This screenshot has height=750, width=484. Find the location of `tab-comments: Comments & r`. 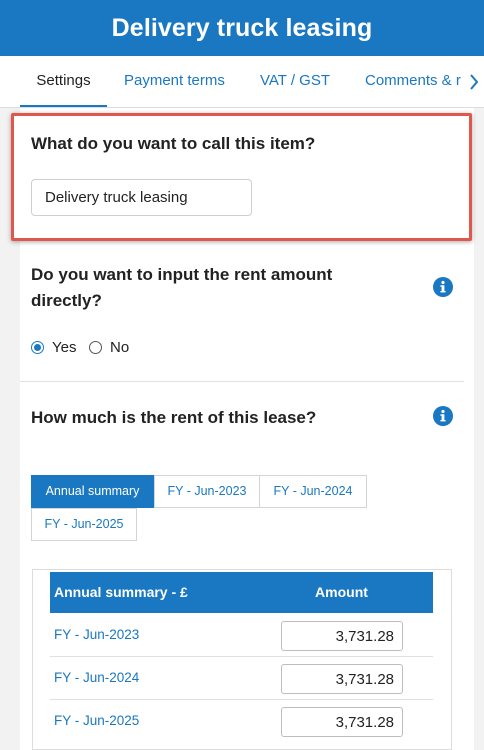

tab-comments: Comments & r is located at coordinates (413, 81).